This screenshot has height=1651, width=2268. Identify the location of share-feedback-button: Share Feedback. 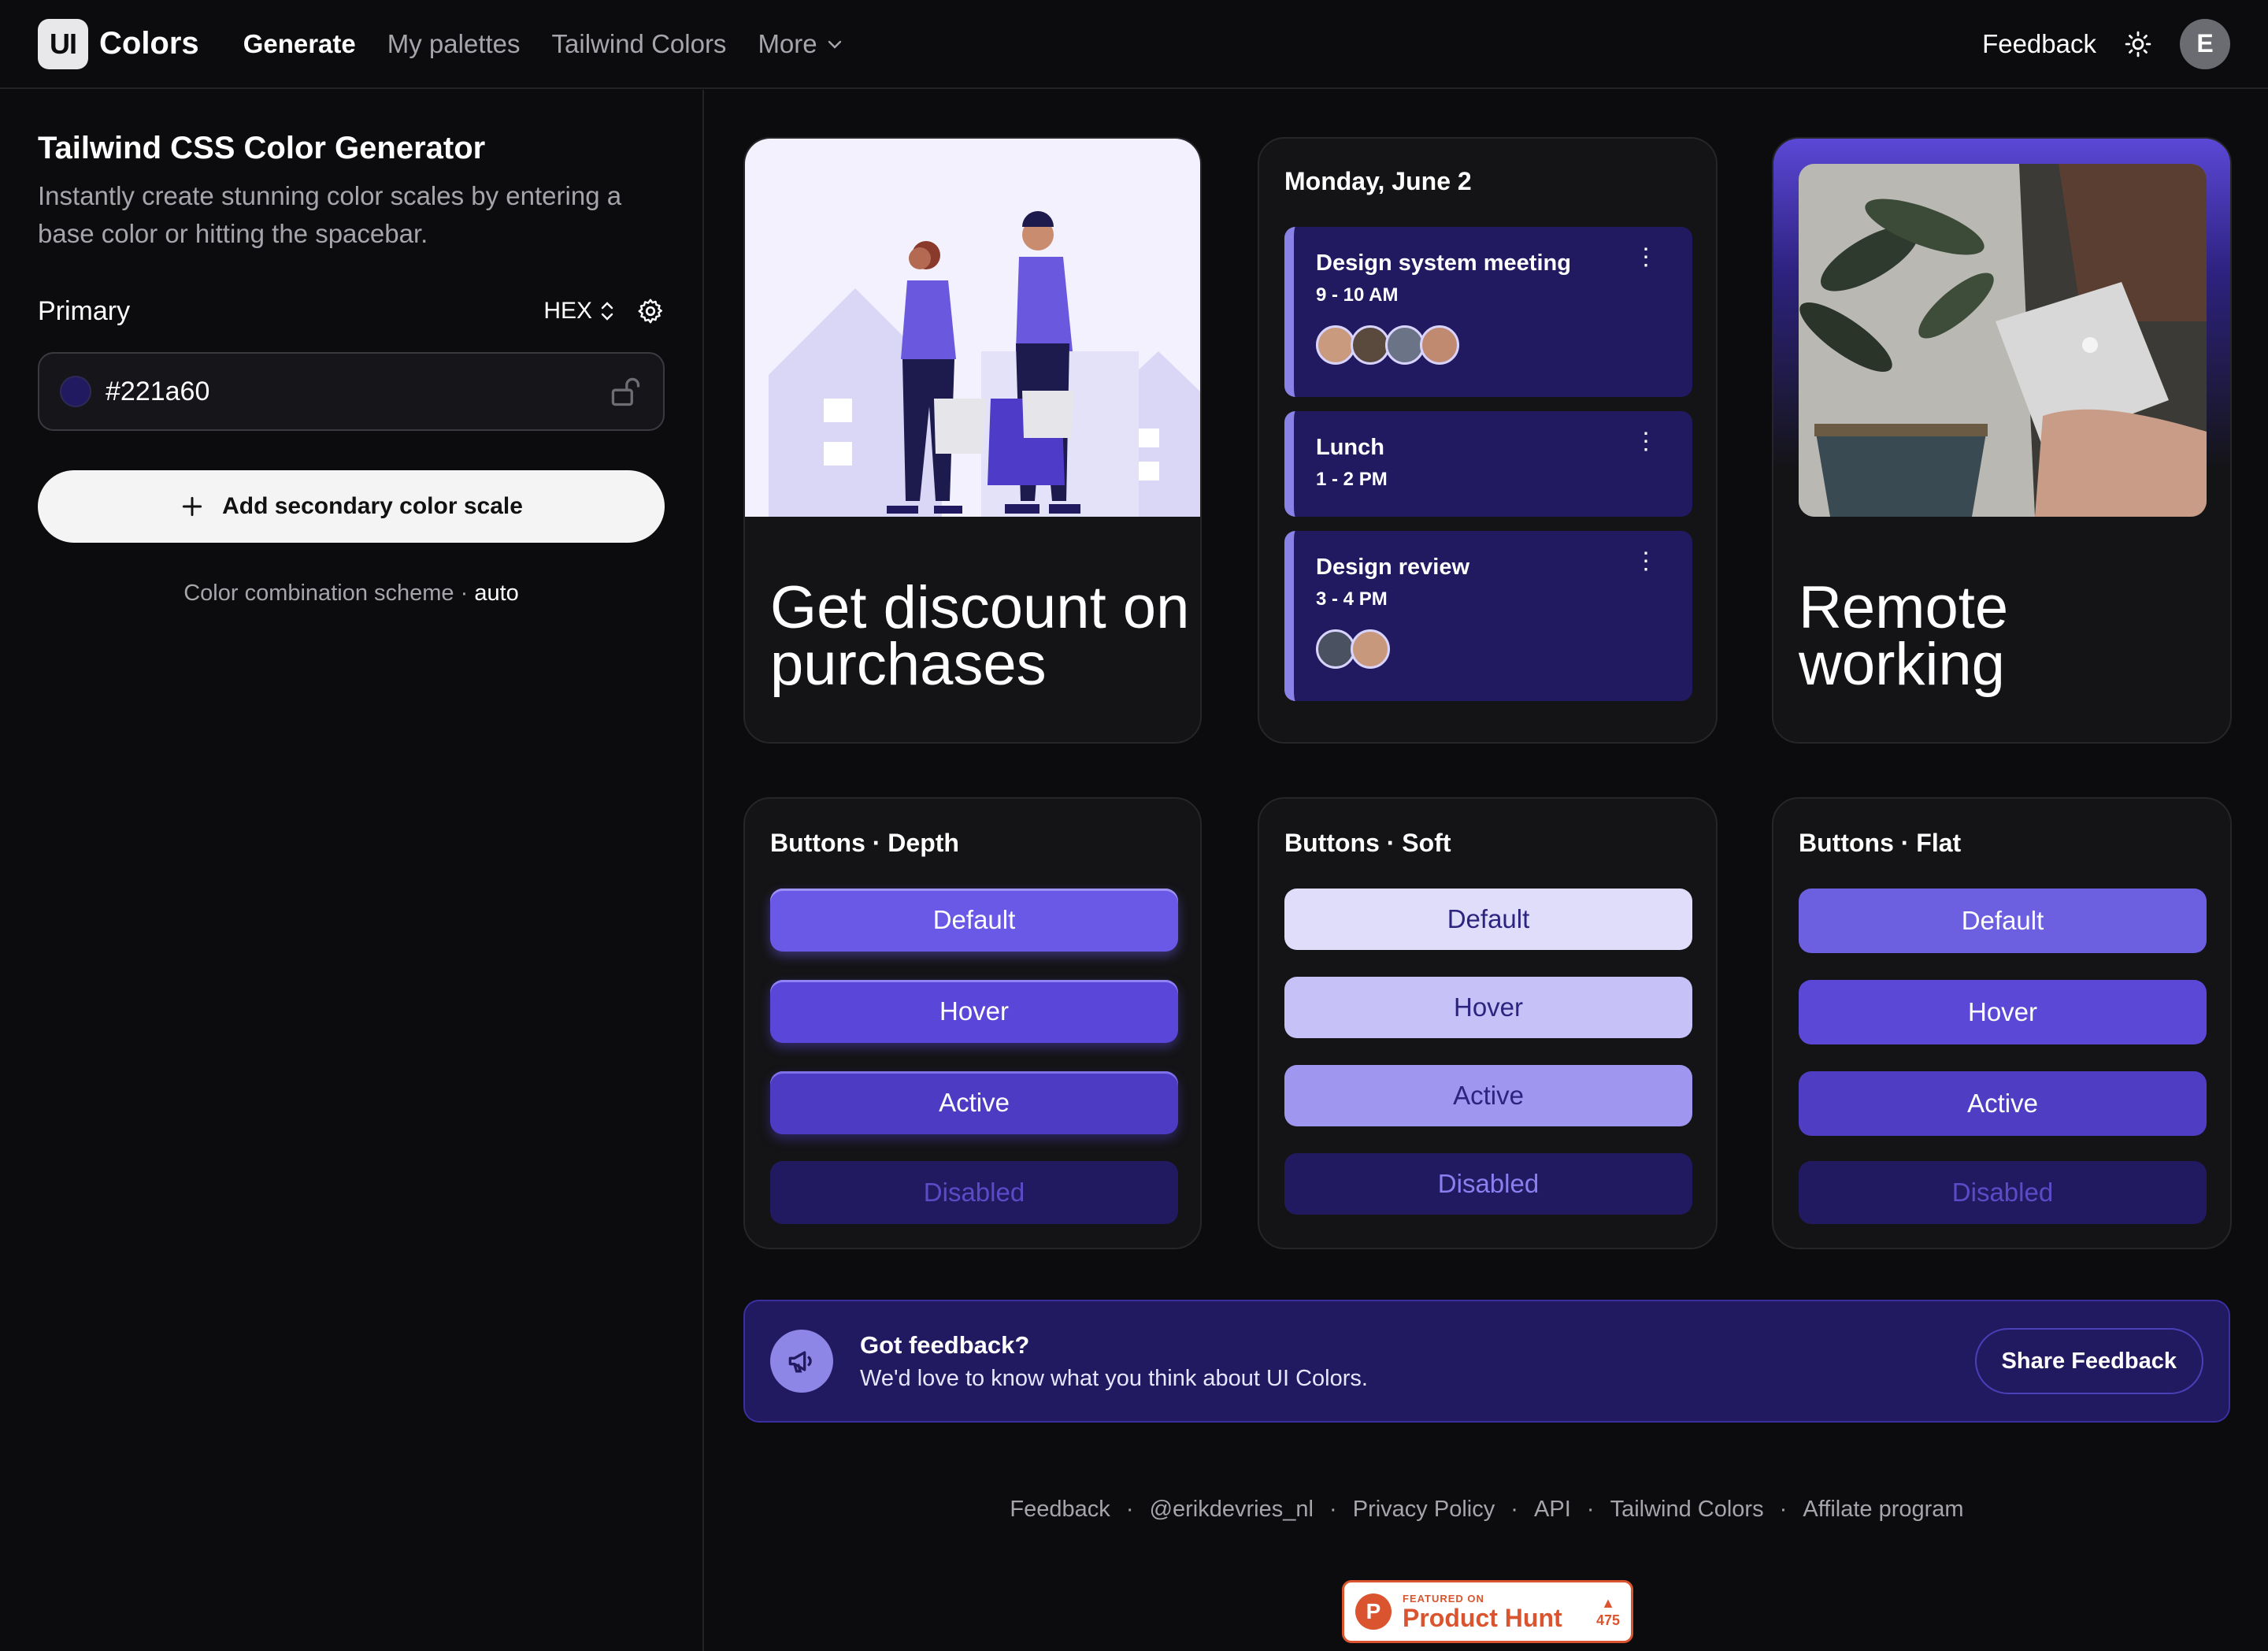
(2088, 1361).